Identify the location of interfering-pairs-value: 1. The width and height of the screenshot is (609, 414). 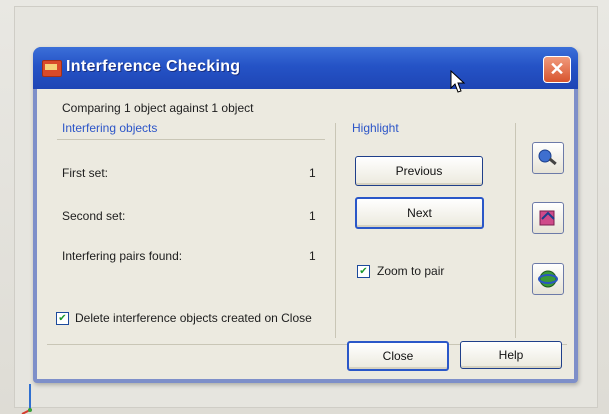
(312, 256).